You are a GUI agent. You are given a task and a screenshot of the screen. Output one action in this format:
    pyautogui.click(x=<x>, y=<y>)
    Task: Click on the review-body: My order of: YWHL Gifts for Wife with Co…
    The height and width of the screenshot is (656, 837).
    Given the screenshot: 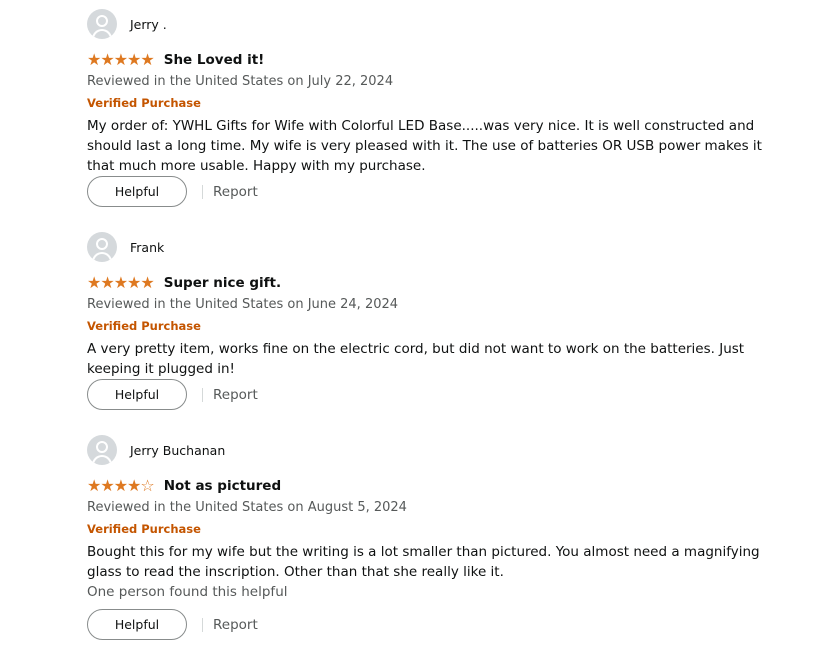 What is the action you would take?
    pyautogui.click(x=424, y=146)
    